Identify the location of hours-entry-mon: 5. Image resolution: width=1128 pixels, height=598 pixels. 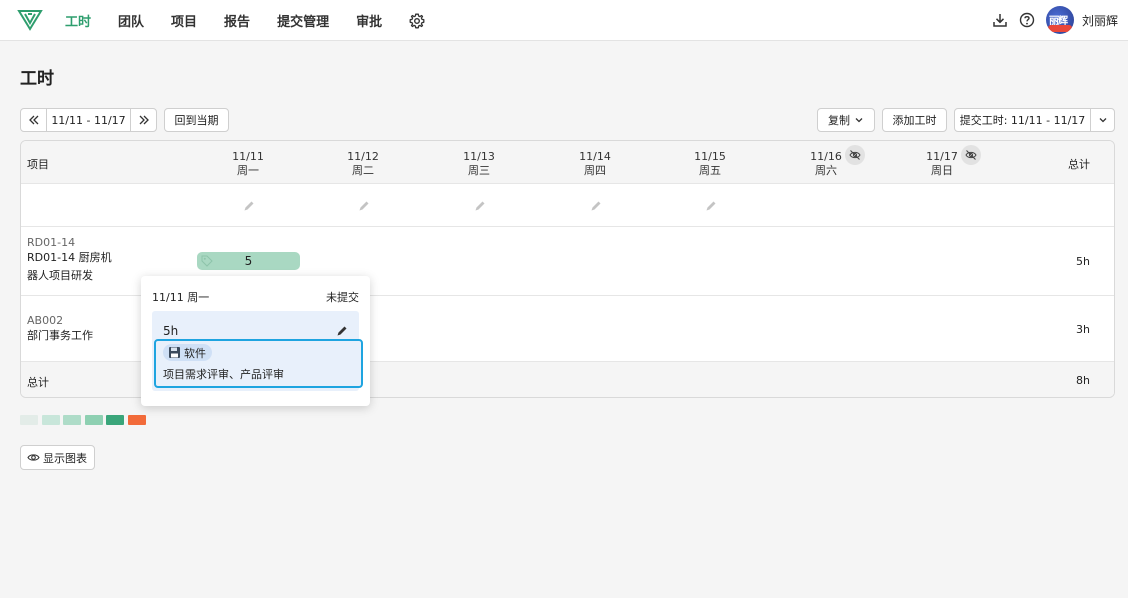
(248, 261).